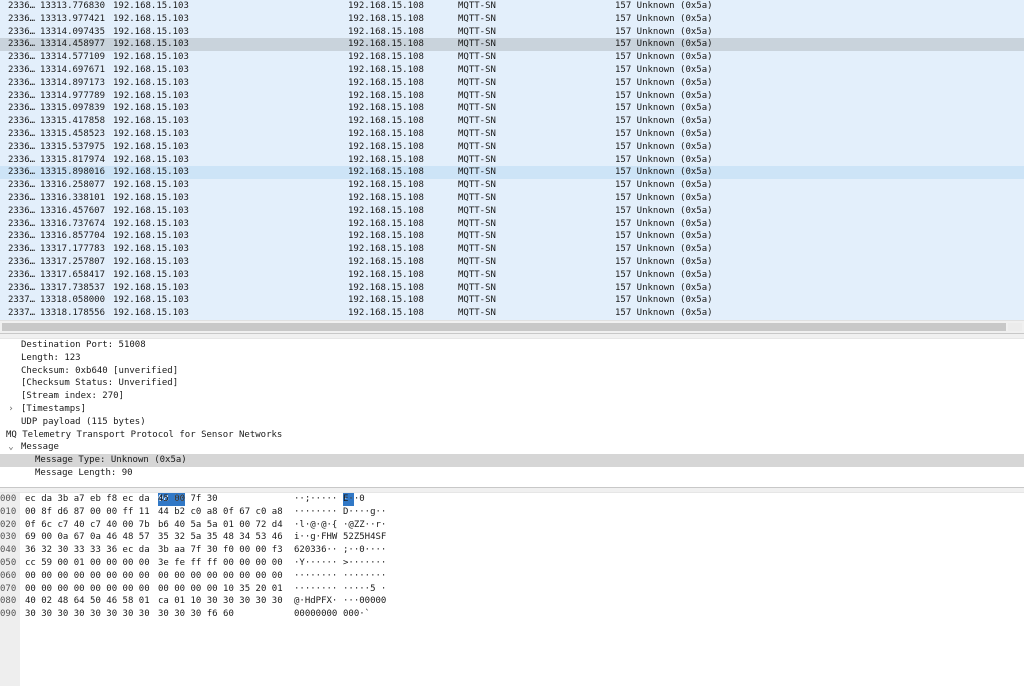  I want to click on bytes-hex-group-1: 40 02 48 64 50 46 58 01, so click(87, 601).